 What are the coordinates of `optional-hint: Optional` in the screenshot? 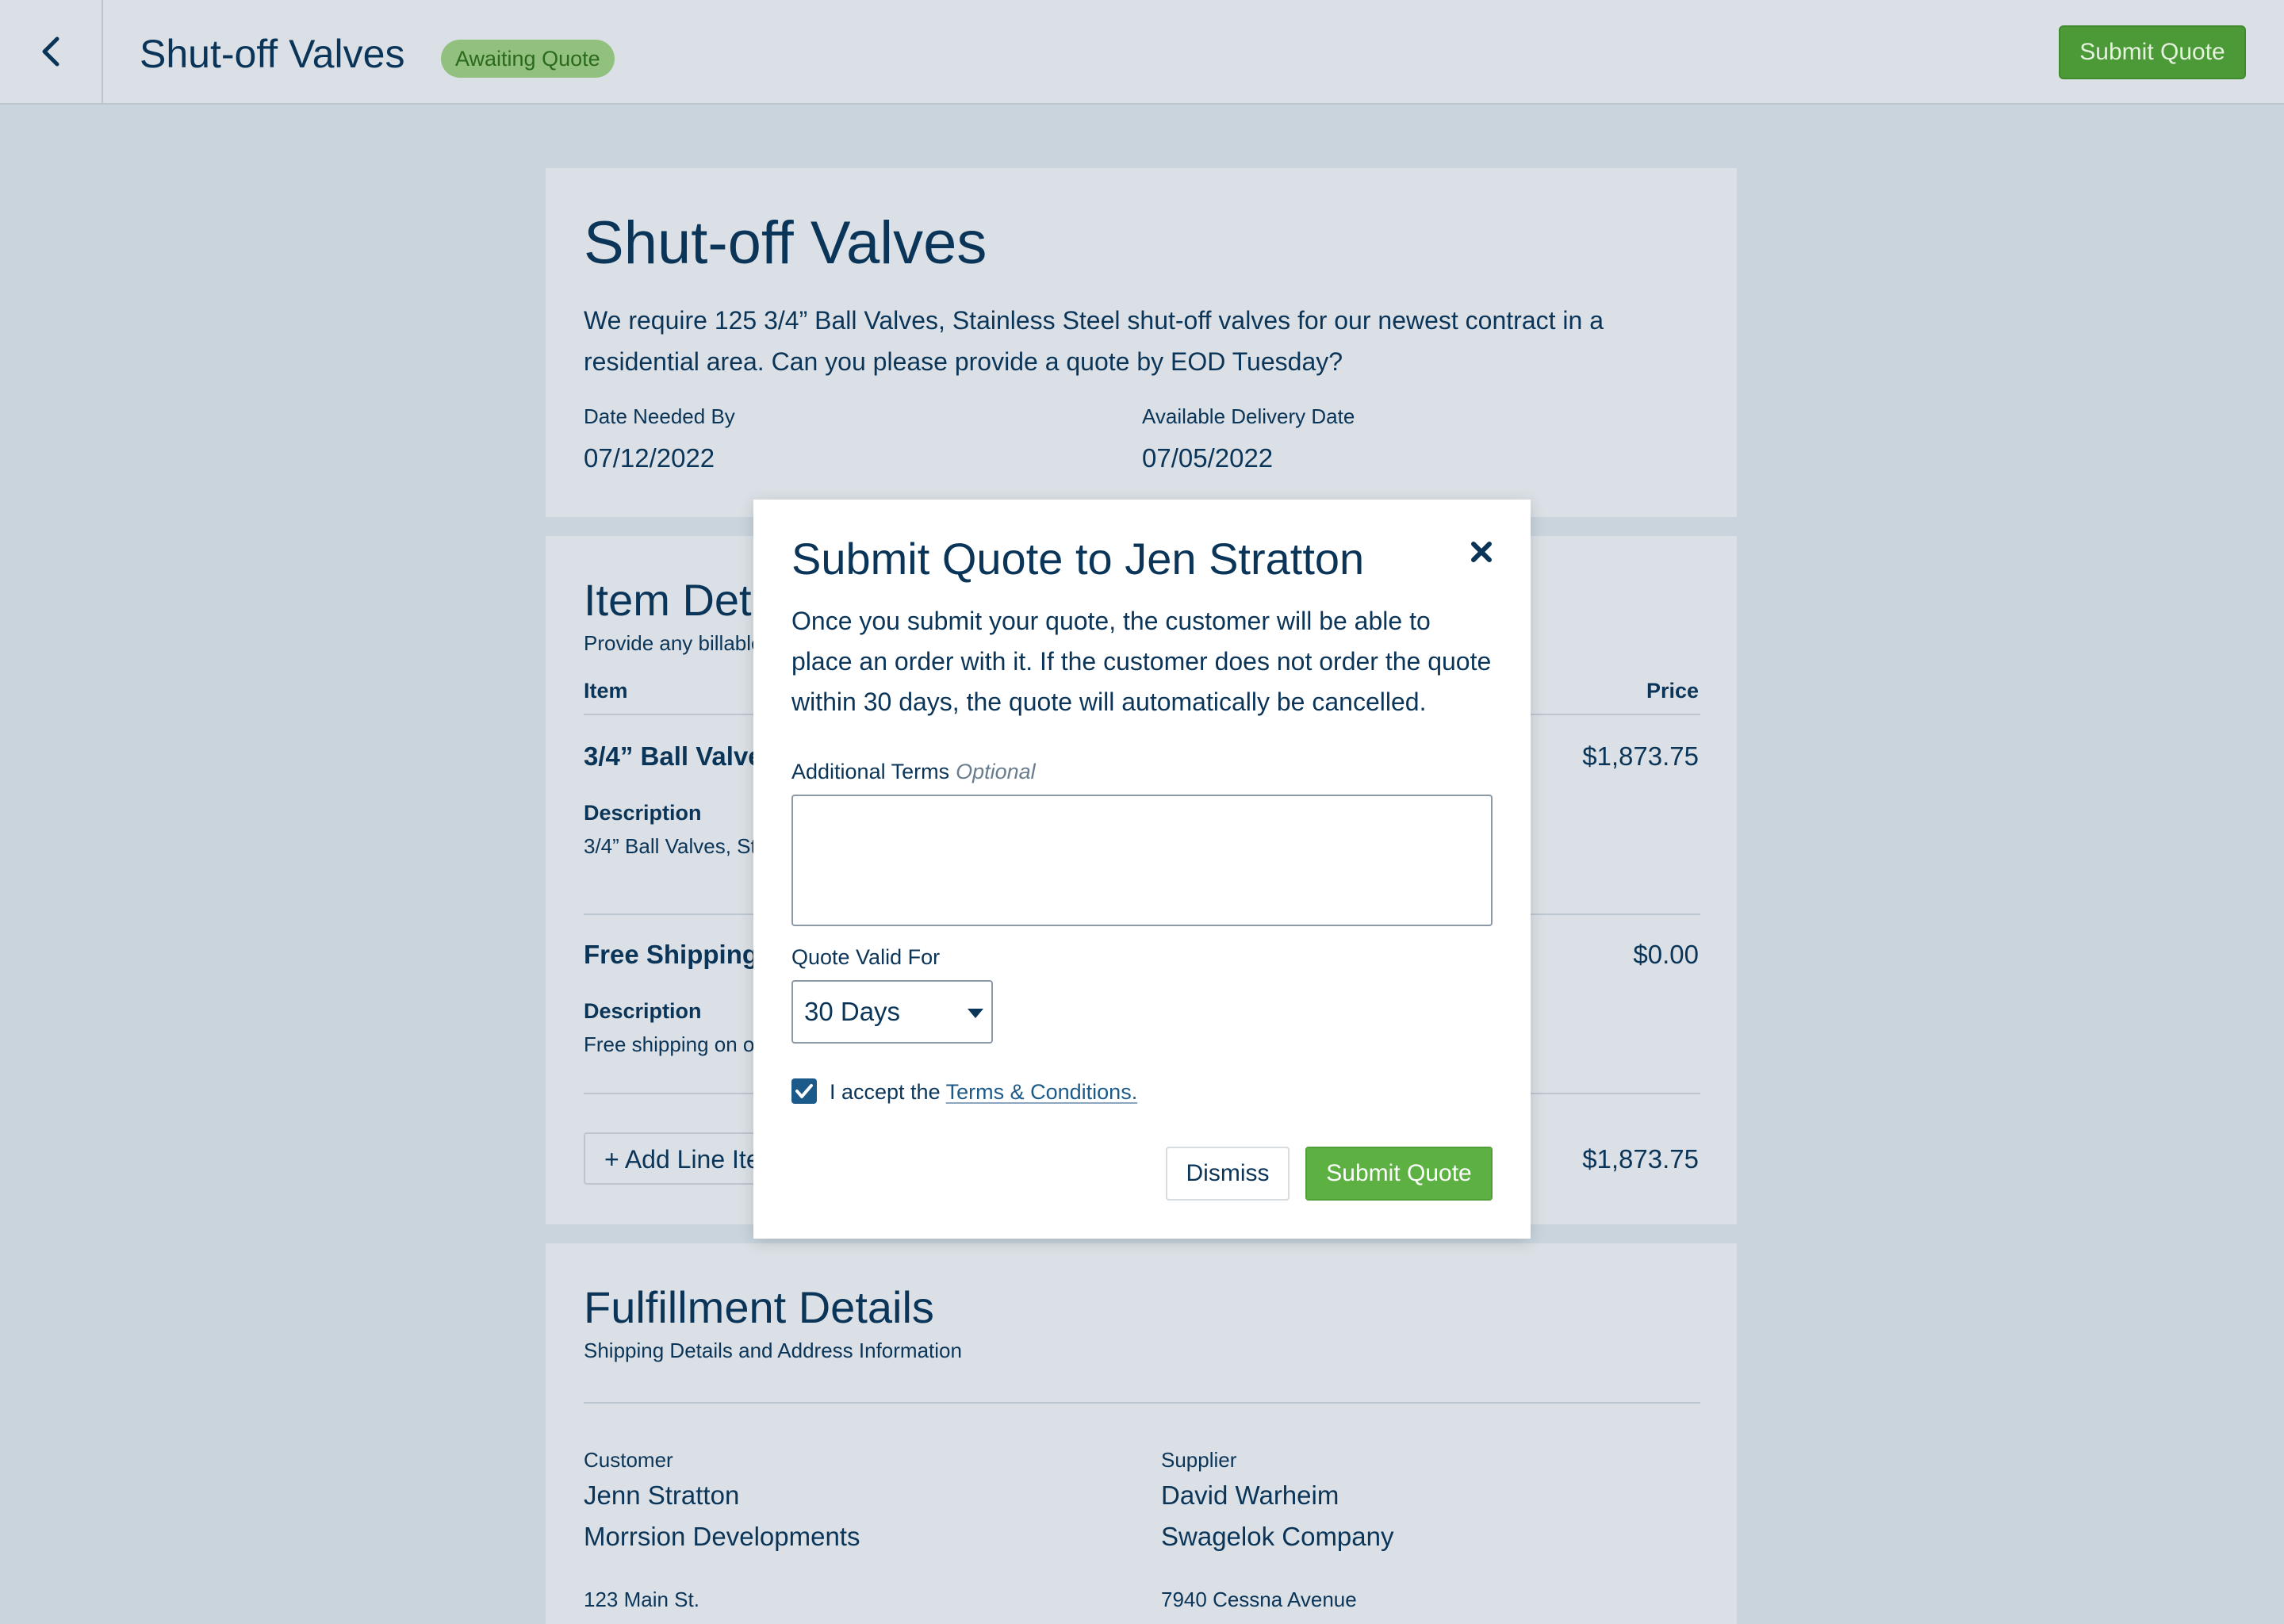 It's located at (996, 771).